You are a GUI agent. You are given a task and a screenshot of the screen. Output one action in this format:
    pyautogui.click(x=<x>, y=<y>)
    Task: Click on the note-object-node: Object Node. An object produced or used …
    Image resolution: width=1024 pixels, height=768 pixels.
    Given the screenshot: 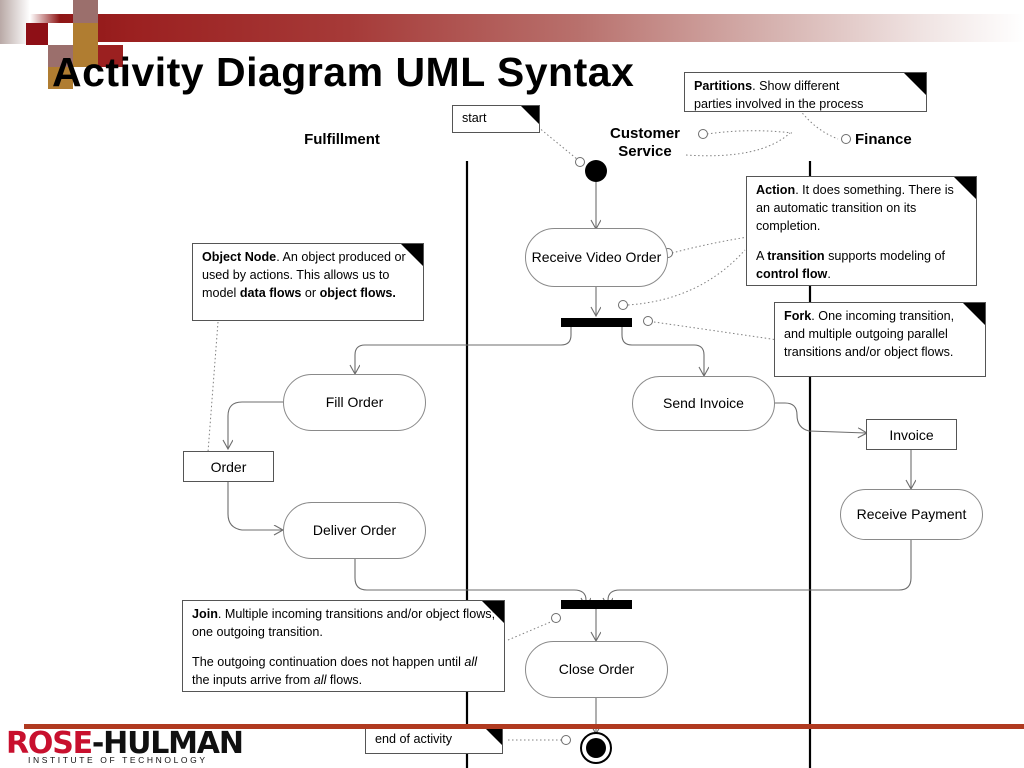 What is the action you would take?
    pyautogui.click(x=308, y=282)
    